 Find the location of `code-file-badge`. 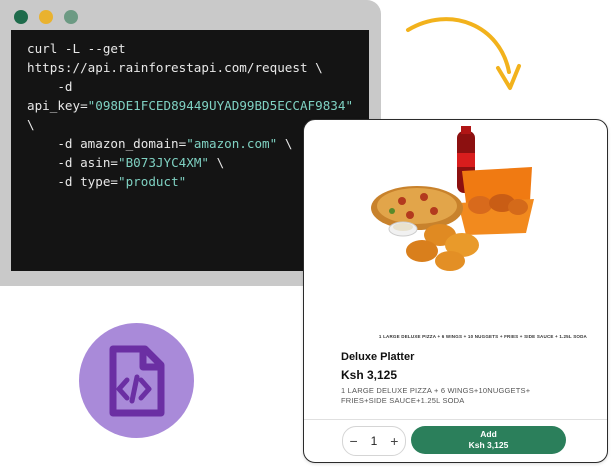

code-file-badge is located at coordinates (136, 380).